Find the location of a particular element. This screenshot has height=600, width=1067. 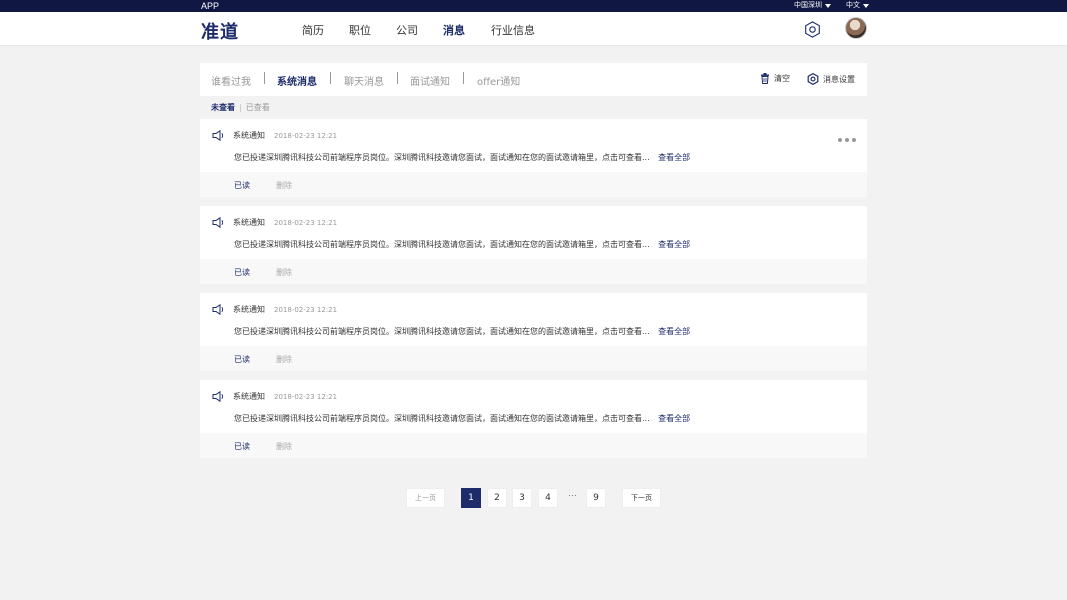

filter-unread: 未查看 is located at coordinates (223, 107).